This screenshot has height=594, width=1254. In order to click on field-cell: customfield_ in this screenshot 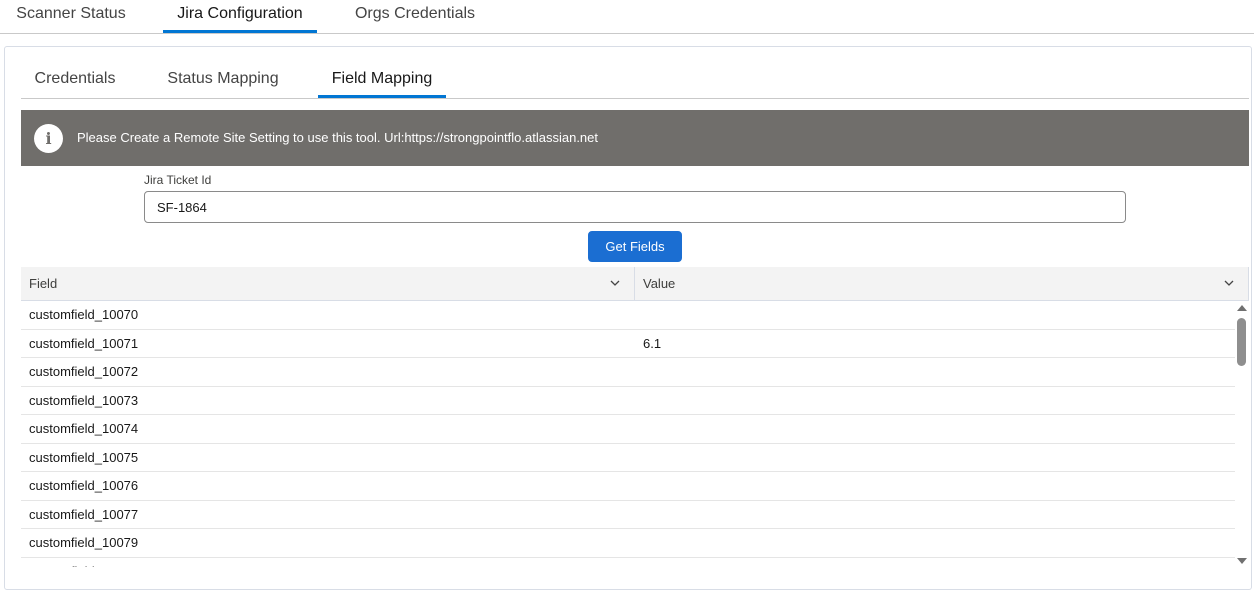, I will do `click(65, 563)`.